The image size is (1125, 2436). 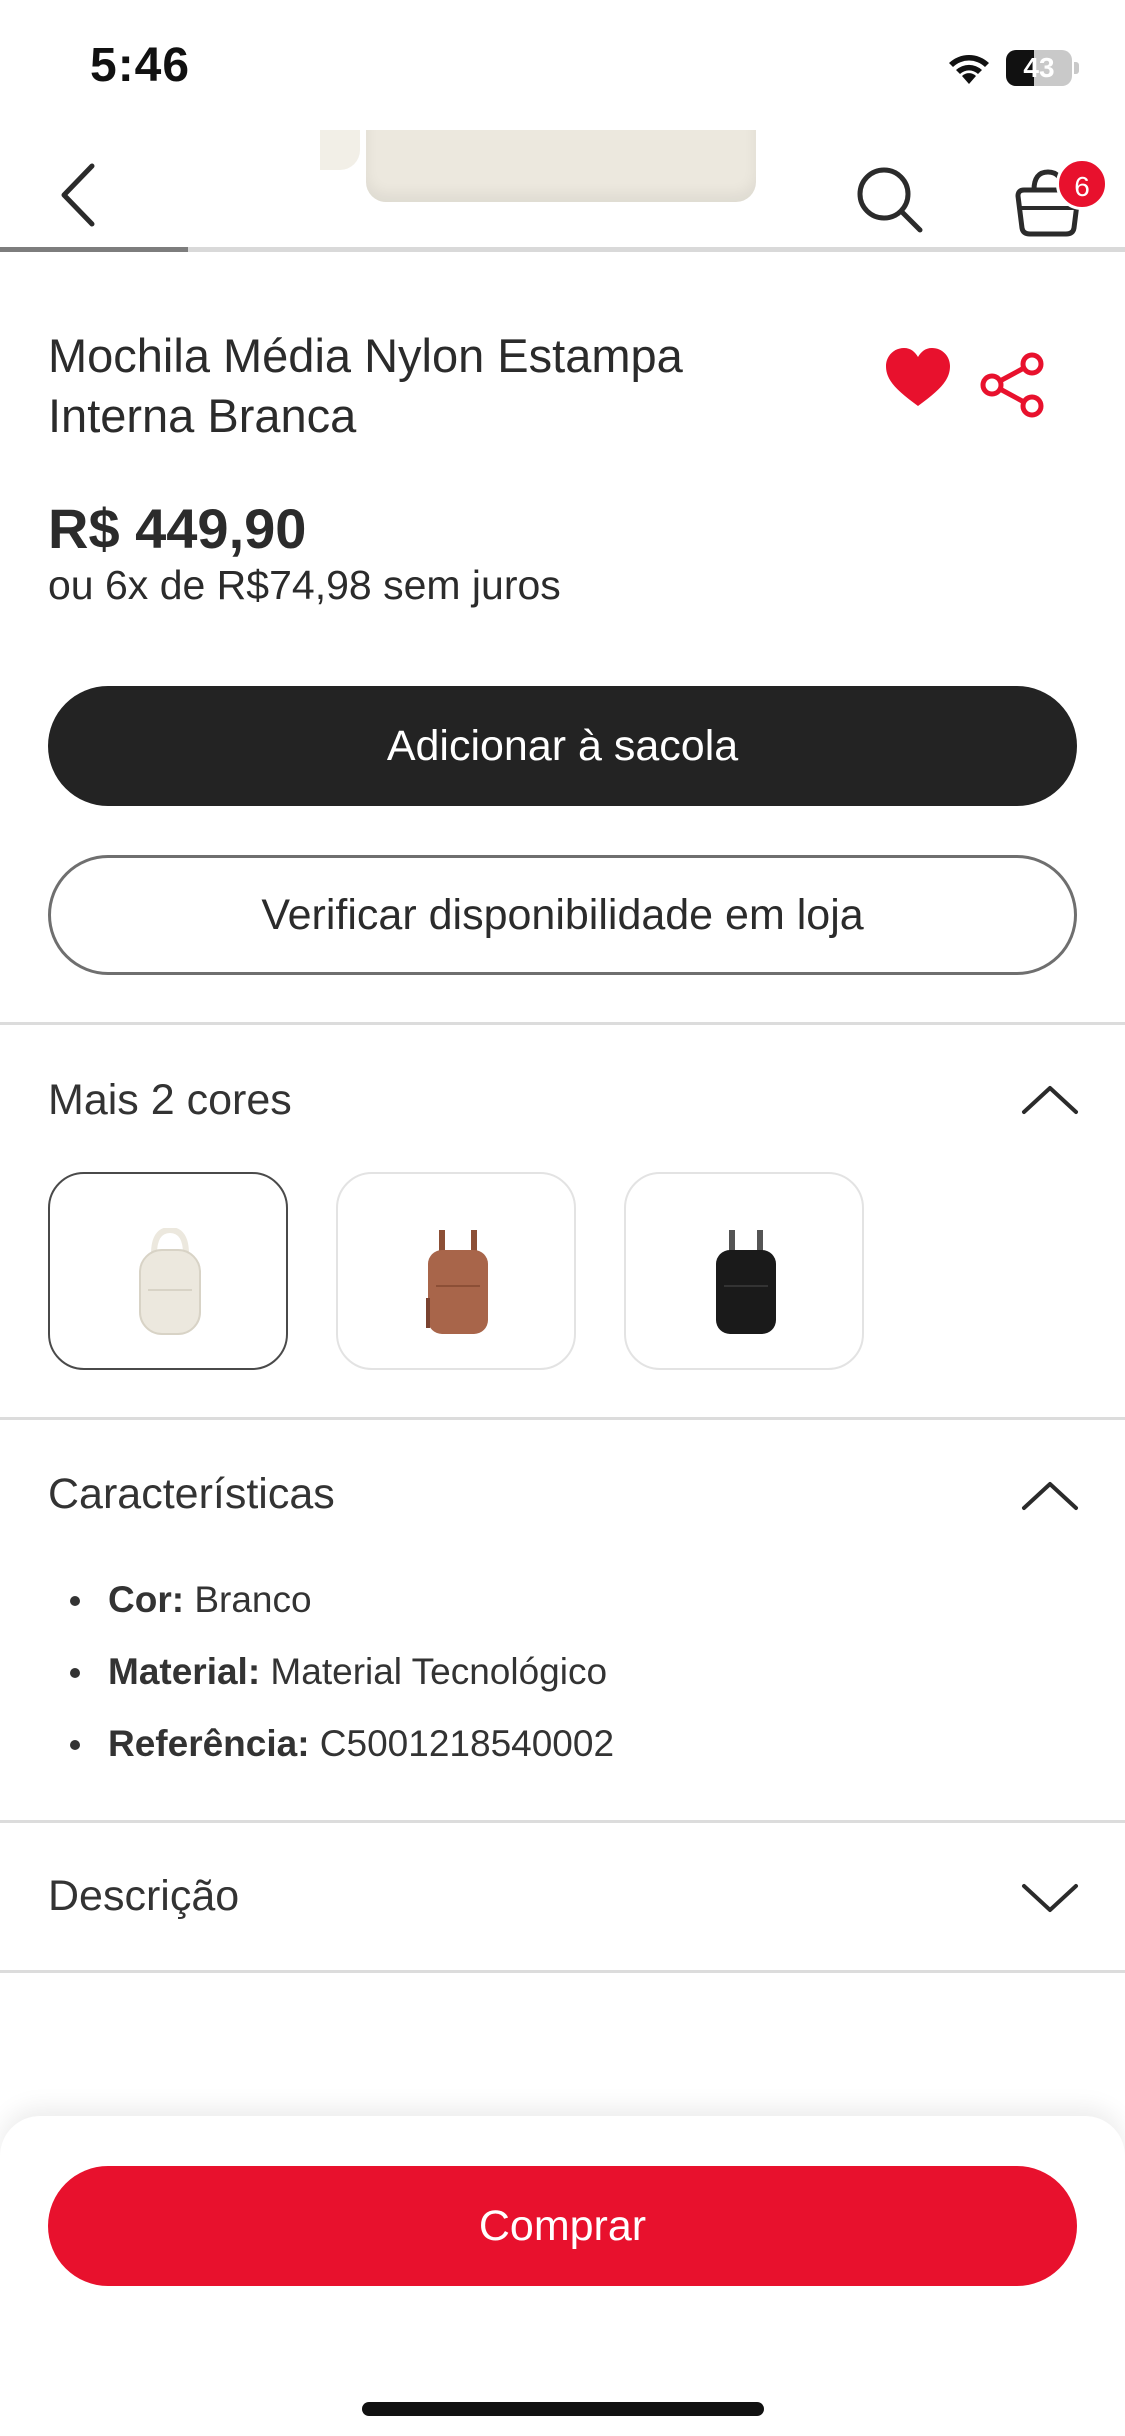 I want to click on check-store-availability-button: Verificar disponibilidade em loja, so click(x=562, y=915).